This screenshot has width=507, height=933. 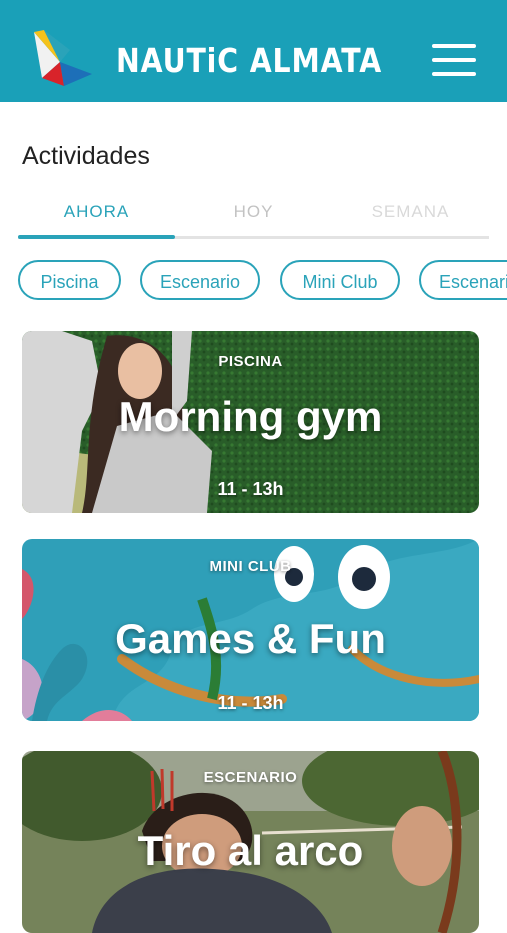 I want to click on filter-chip-piscina: Piscina, so click(x=69, y=280).